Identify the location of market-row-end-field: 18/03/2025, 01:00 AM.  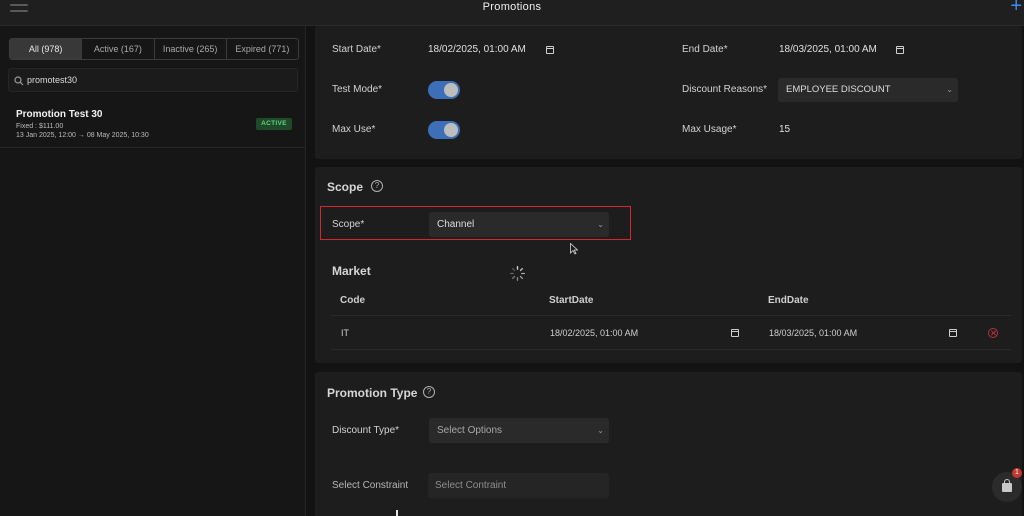
(813, 333).